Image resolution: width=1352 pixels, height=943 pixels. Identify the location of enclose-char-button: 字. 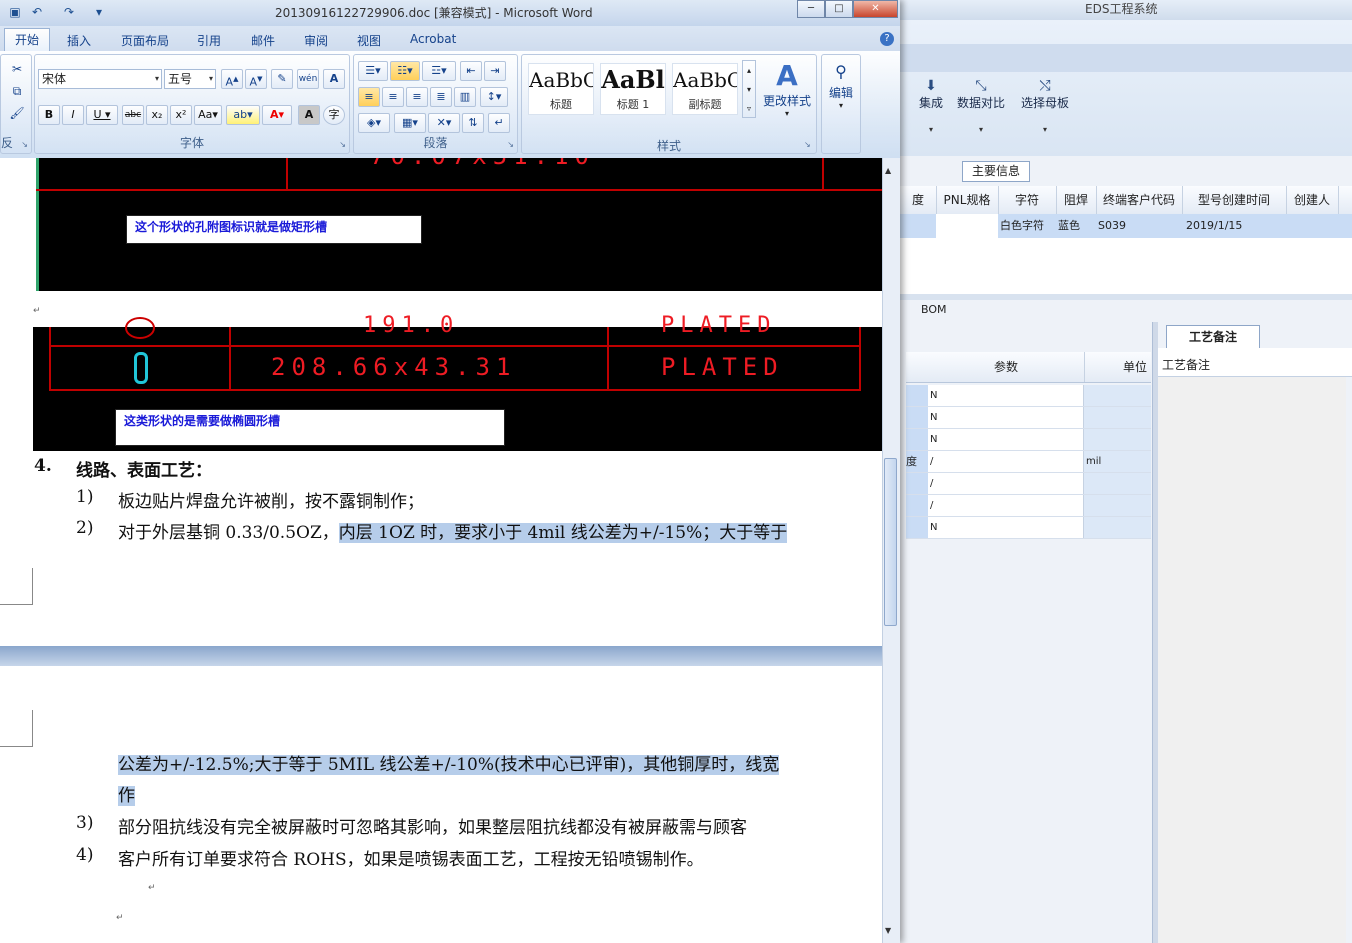
(334, 115).